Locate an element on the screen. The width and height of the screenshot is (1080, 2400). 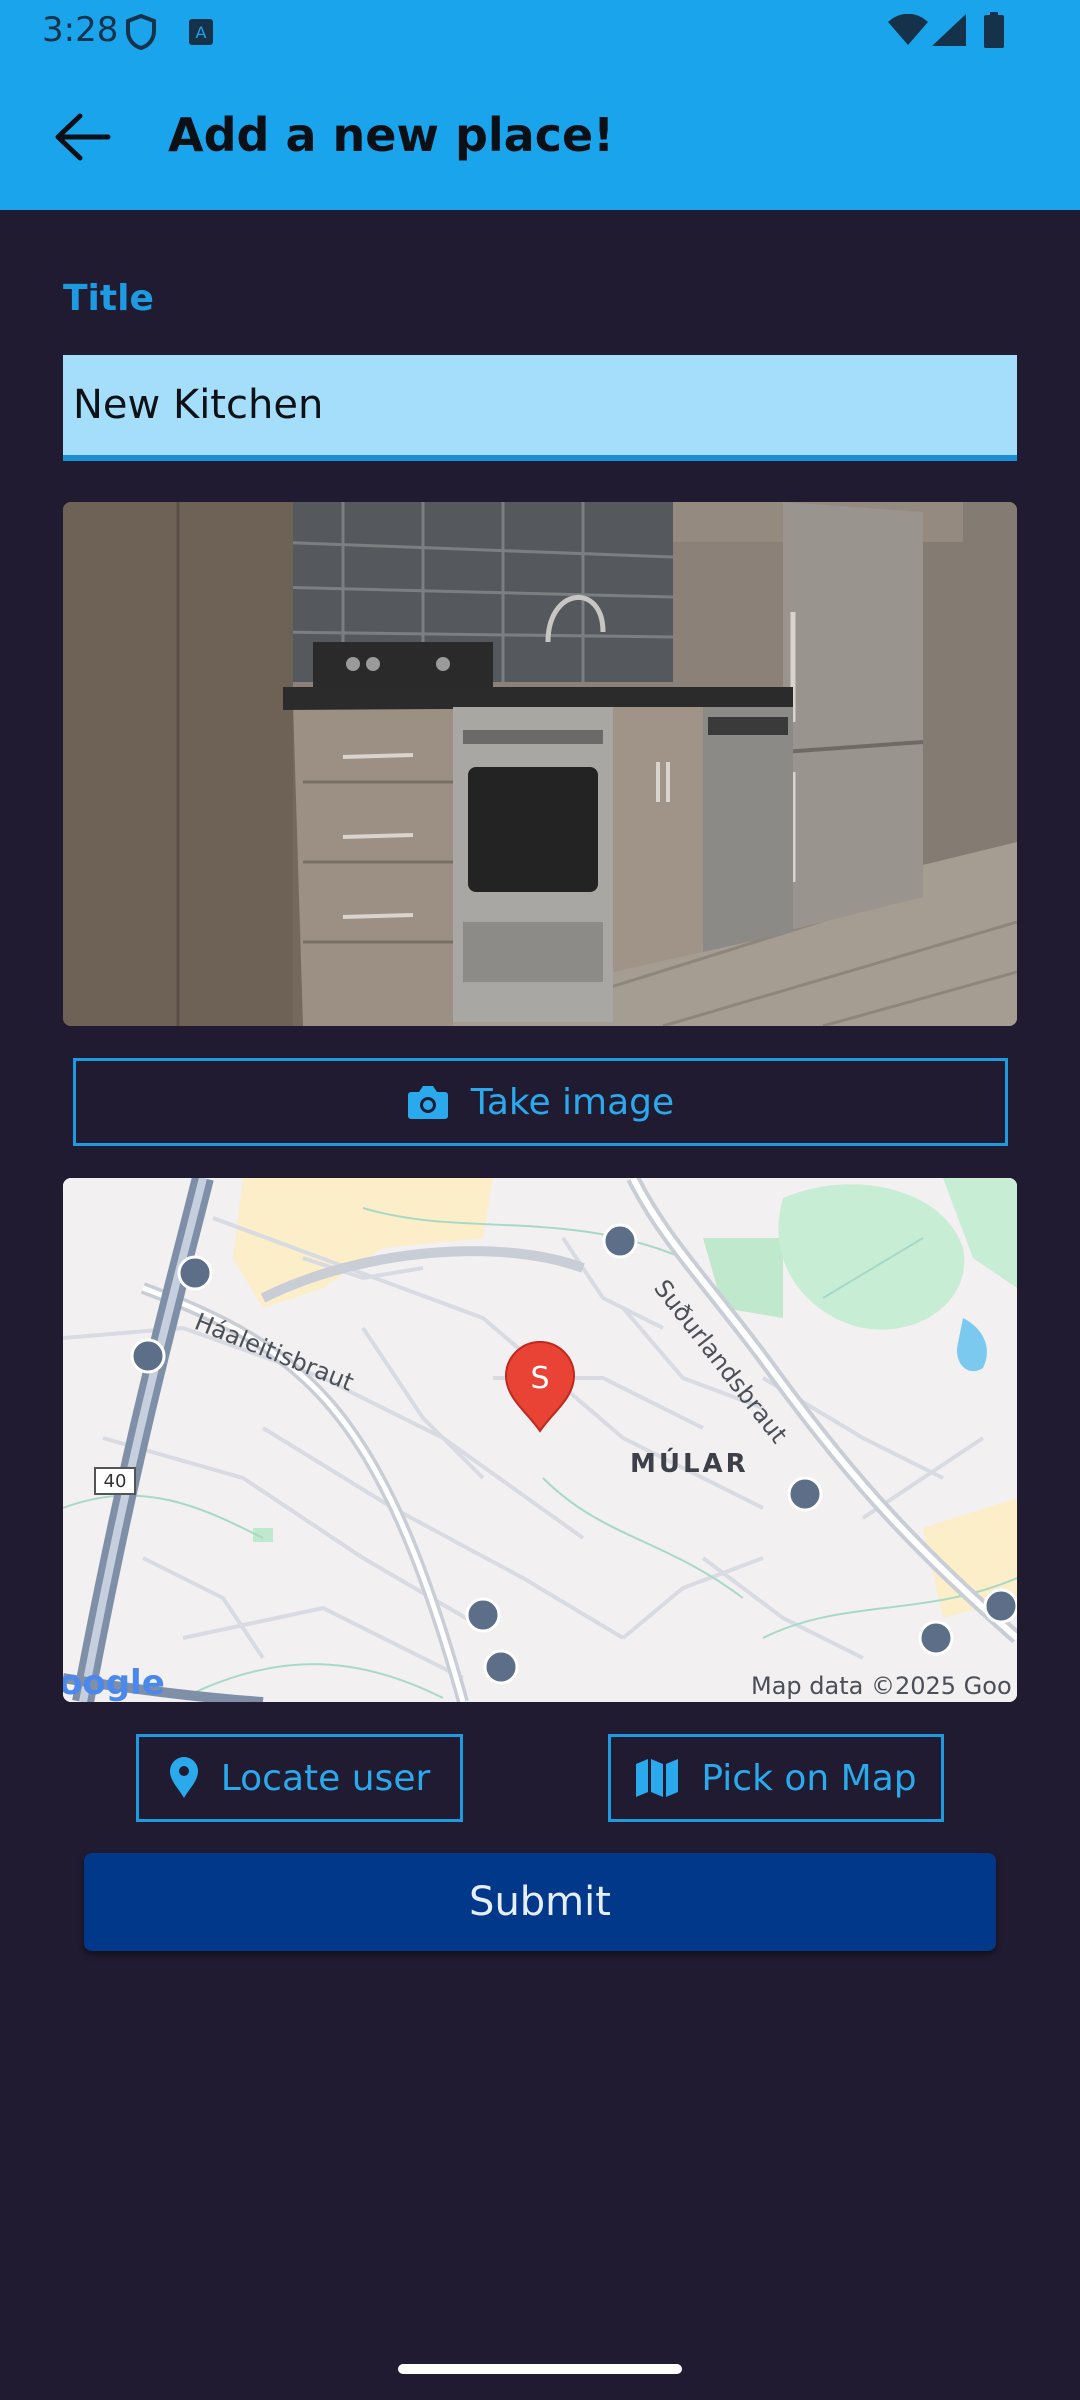
title-label: Title is located at coordinates (108, 298).